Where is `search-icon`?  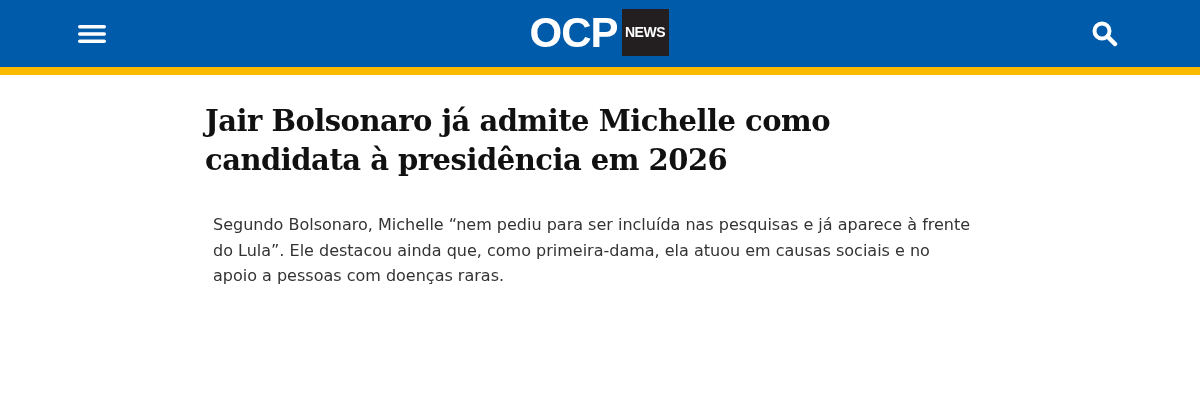
search-icon is located at coordinates (1105, 33).